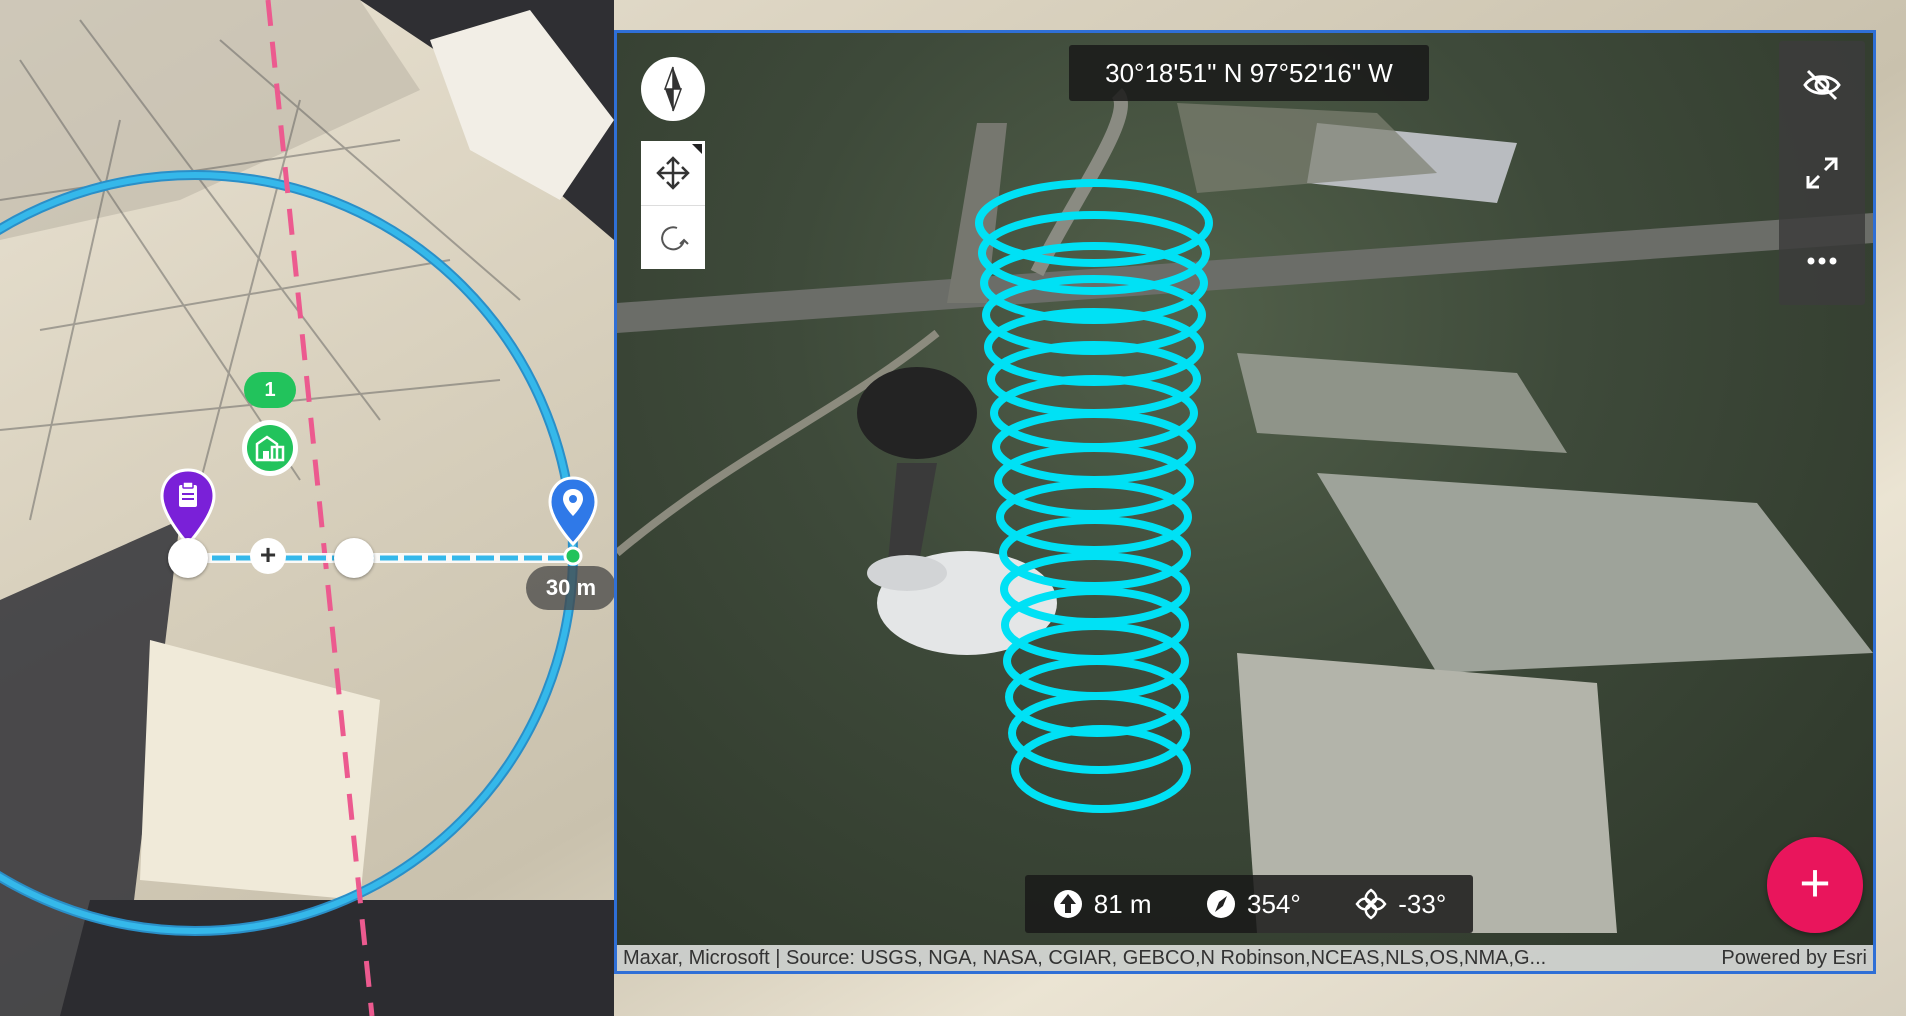  I want to click on visibility-off-icon, so click(1822, 85).